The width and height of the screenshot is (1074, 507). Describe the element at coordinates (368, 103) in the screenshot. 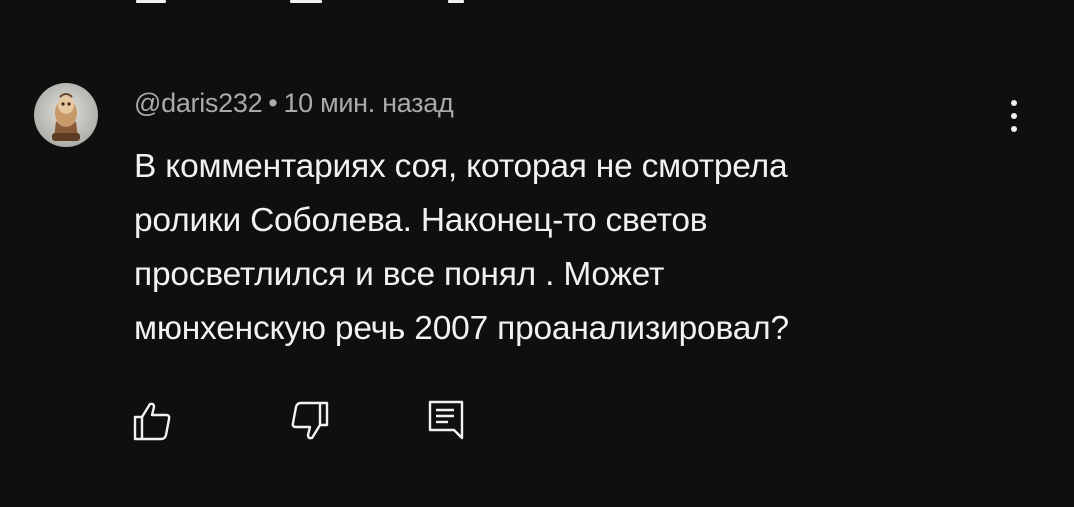

I see `comment-timestamp: 10 мин. назад` at that location.